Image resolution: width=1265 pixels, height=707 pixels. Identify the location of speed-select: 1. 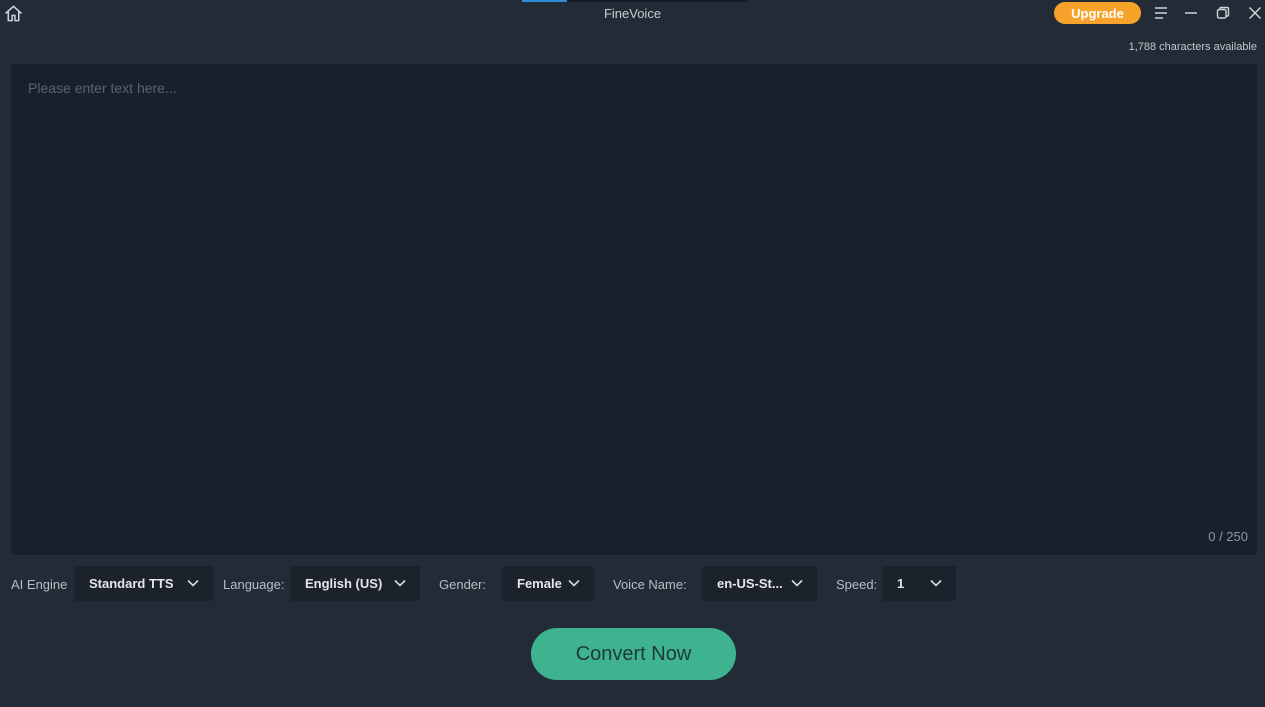
(919, 583).